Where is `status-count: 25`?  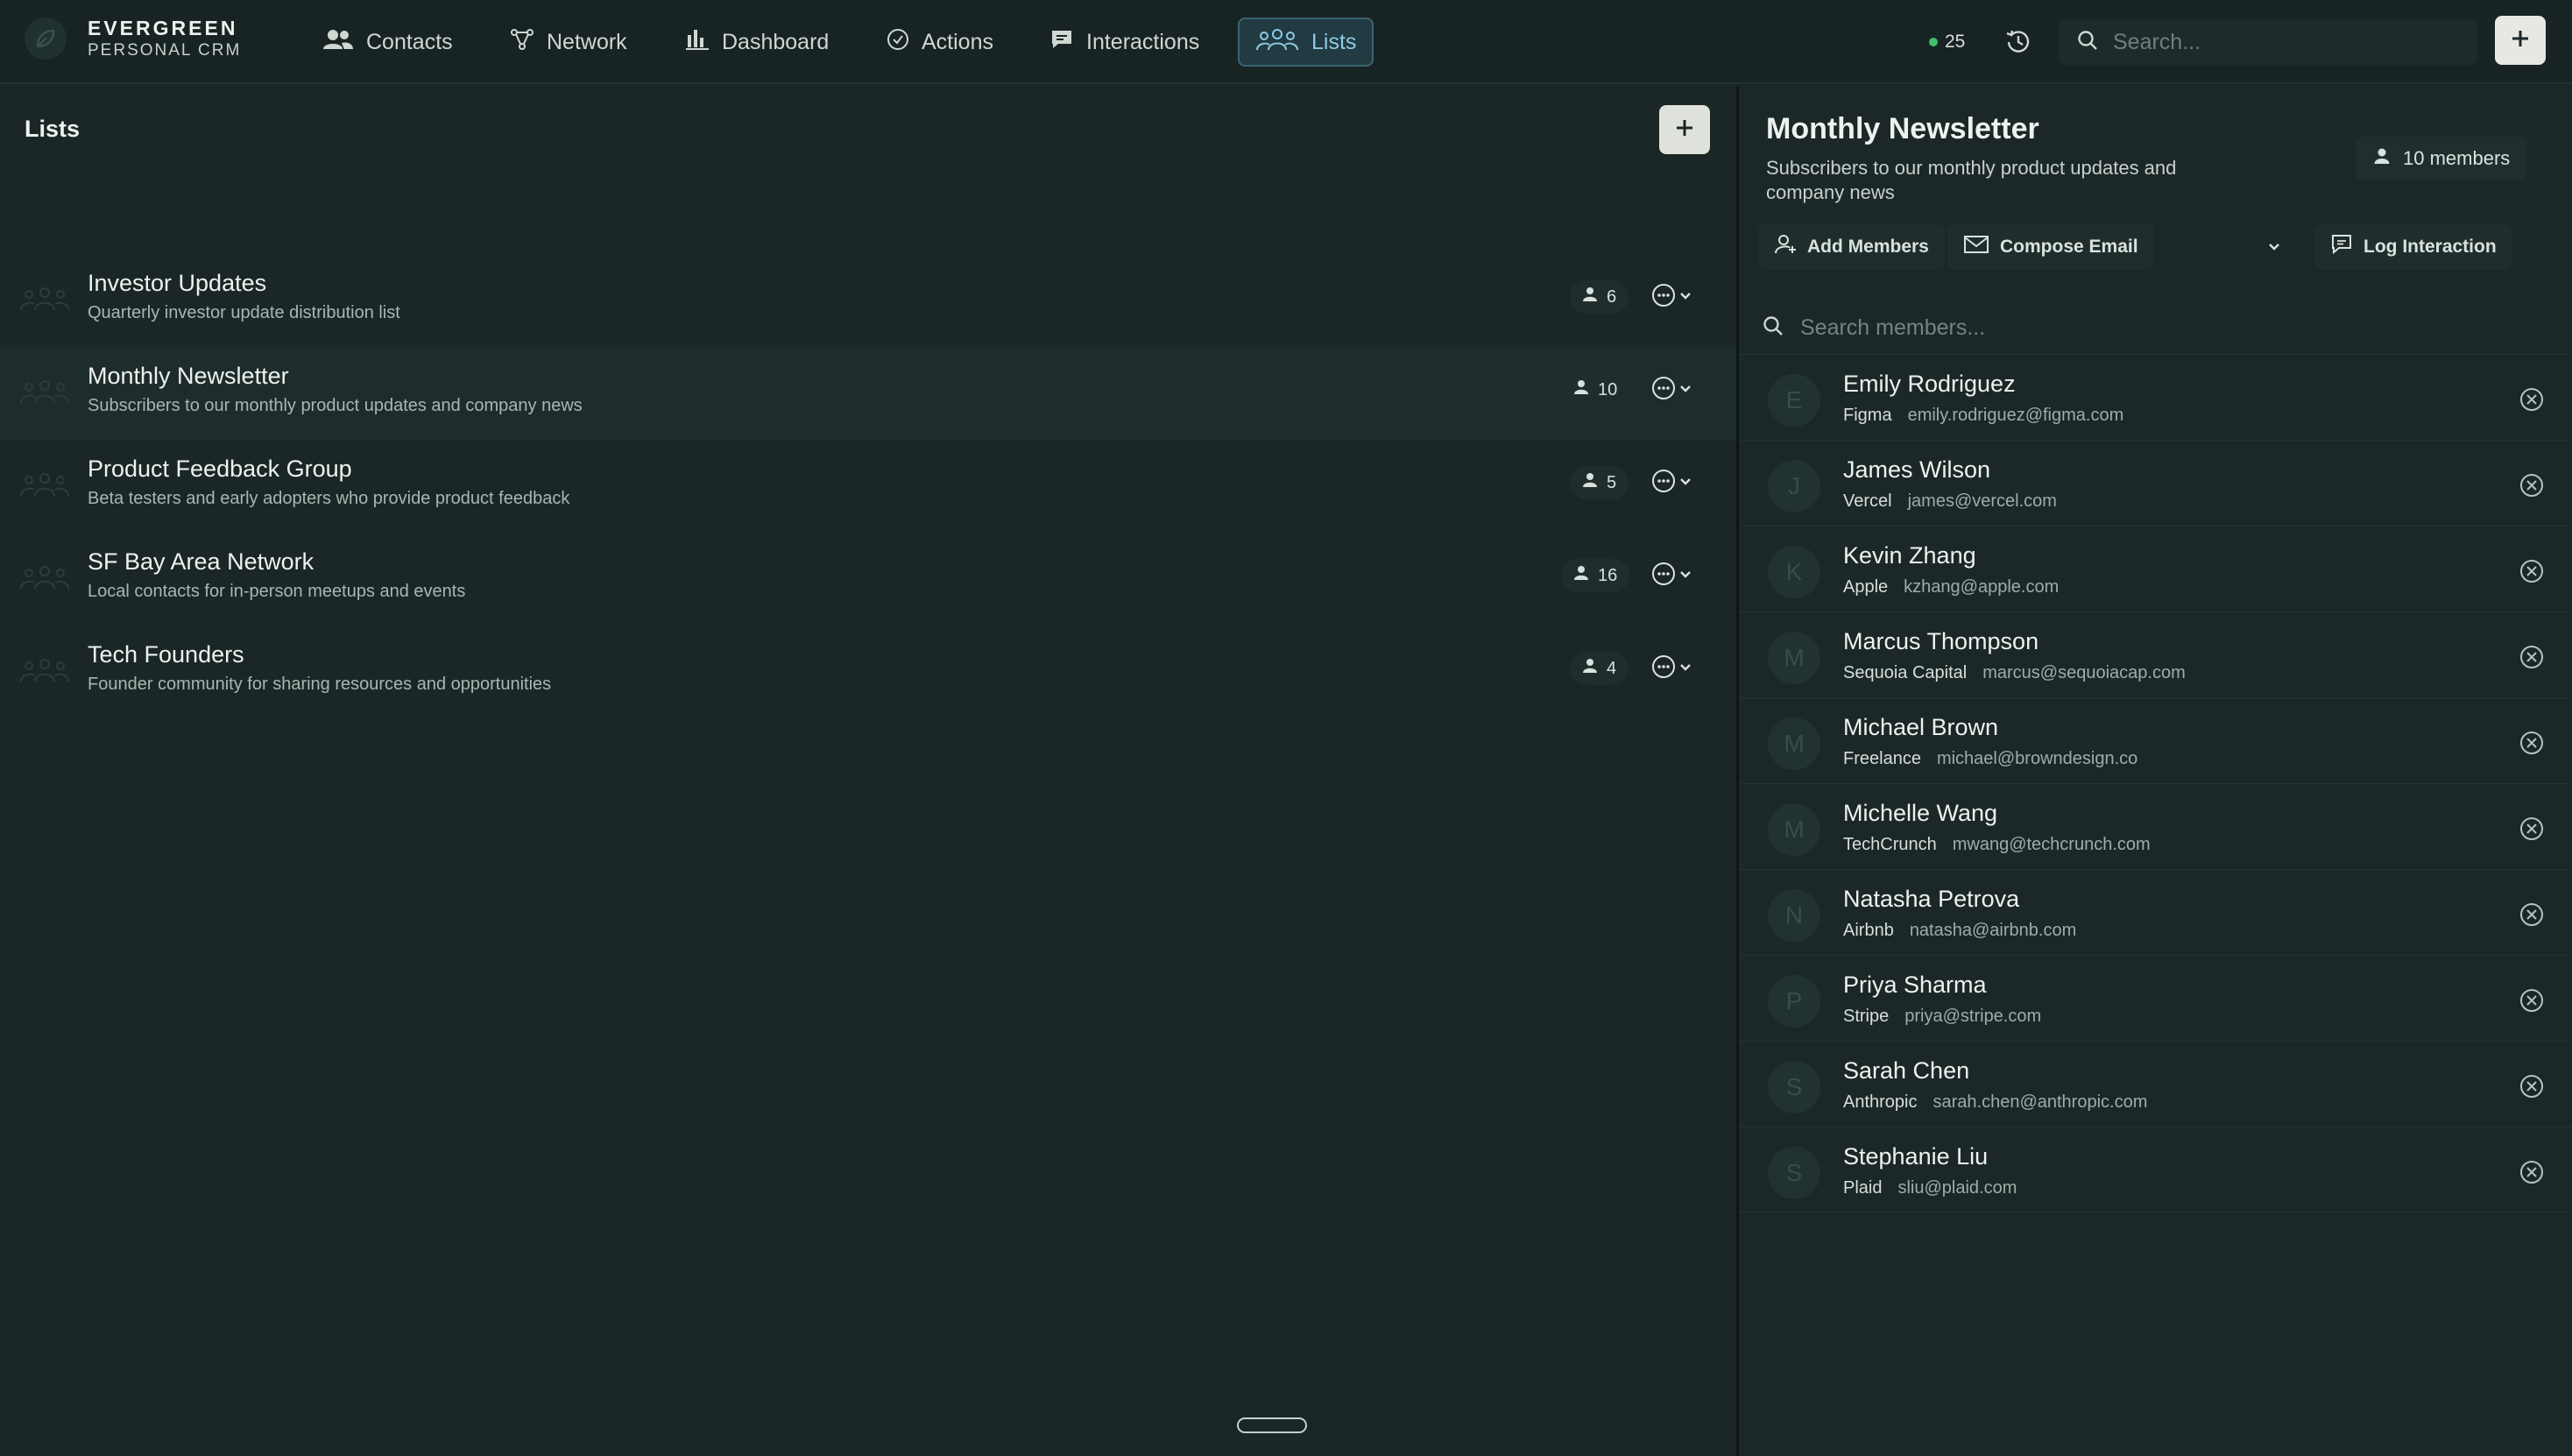
status-count: 25 is located at coordinates (1956, 42).